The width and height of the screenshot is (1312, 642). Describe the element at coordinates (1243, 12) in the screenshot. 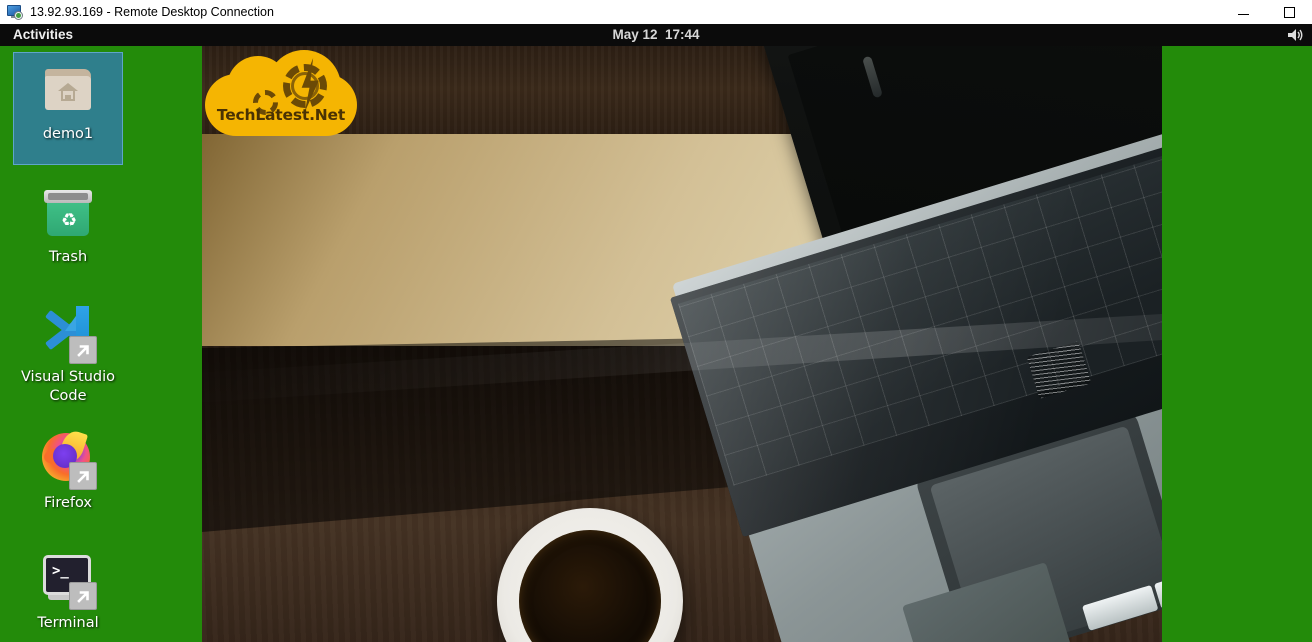

I see `minimize-button` at that location.